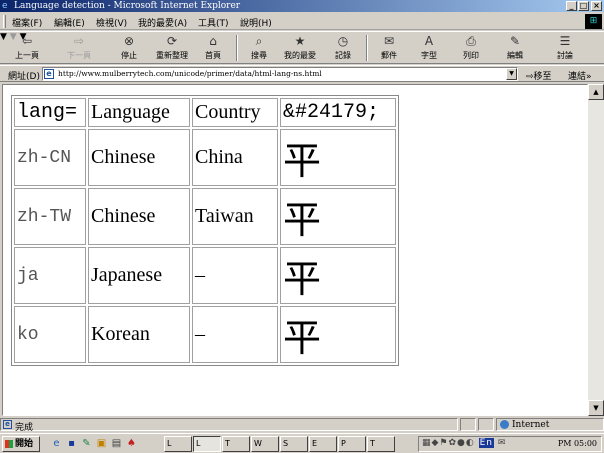 This screenshot has width=604, height=453. I want to click on go-arrow-icon: ⇨, so click(530, 77).